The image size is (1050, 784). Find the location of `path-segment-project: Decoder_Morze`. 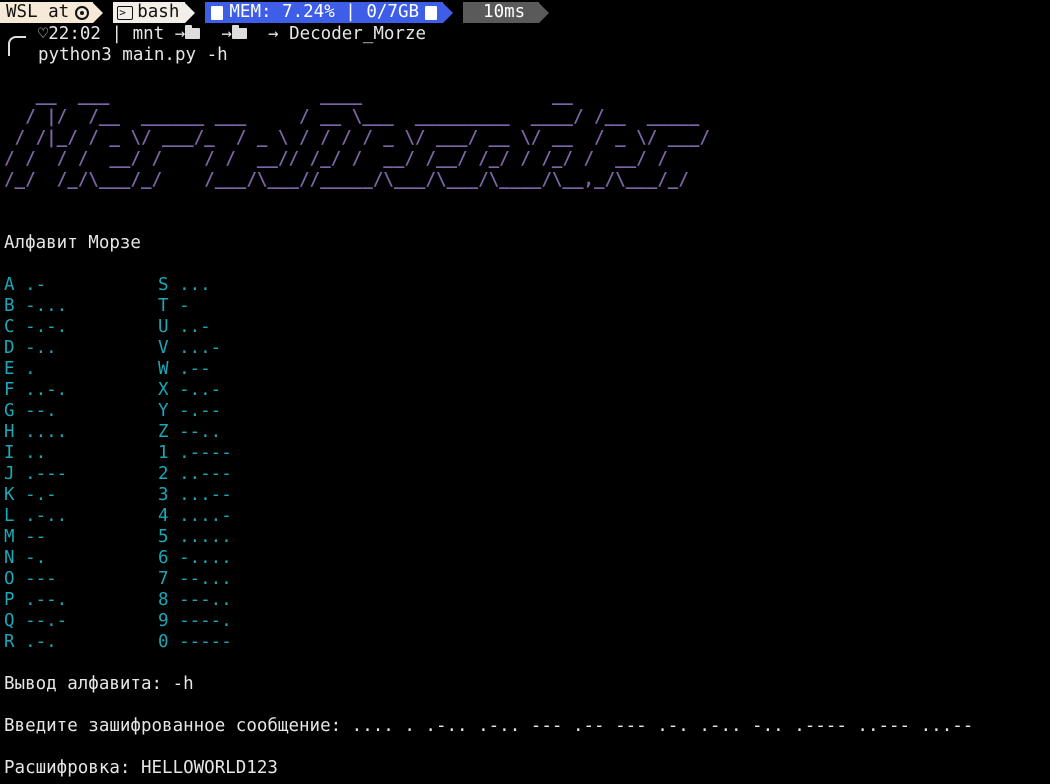

path-segment-project: Decoder_Morze is located at coordinates (358, 34).